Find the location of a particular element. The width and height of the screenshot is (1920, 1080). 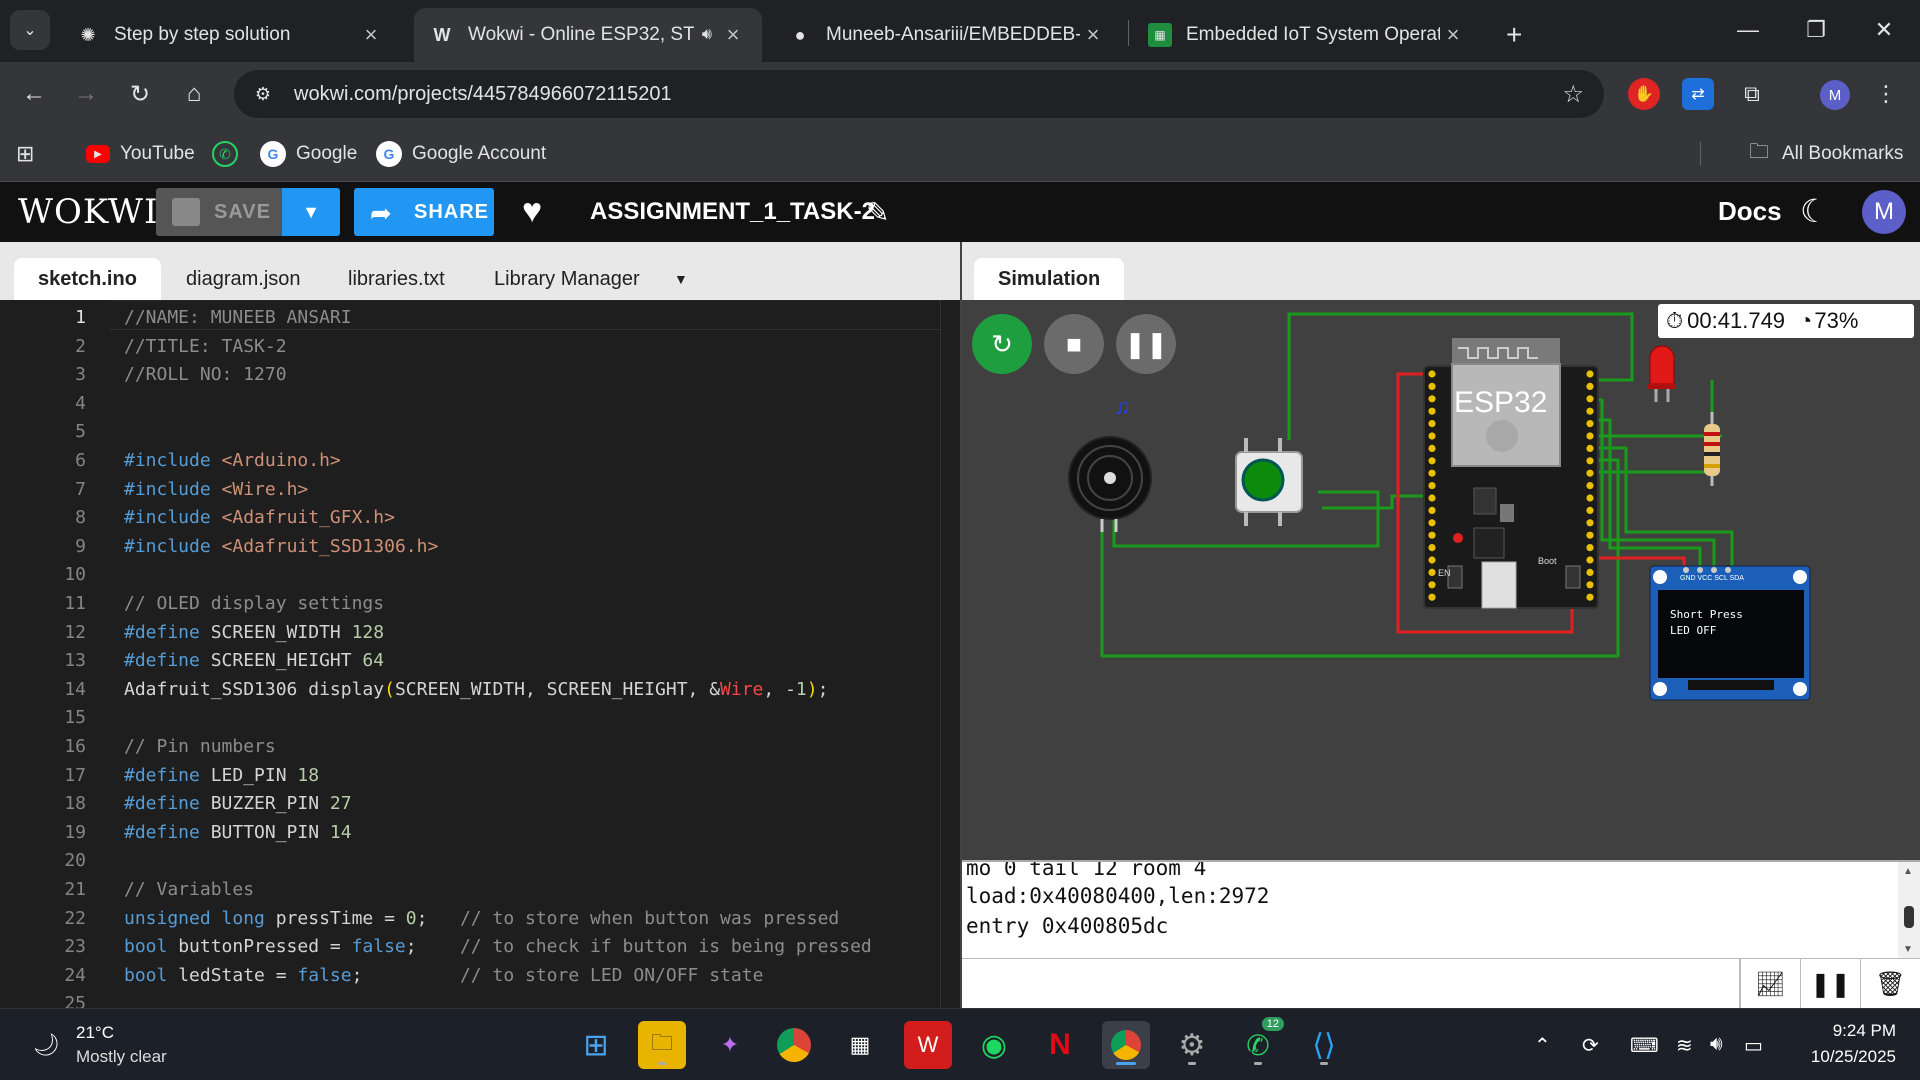

pencil-icon: ✎ is located at coordinates (877, 212).